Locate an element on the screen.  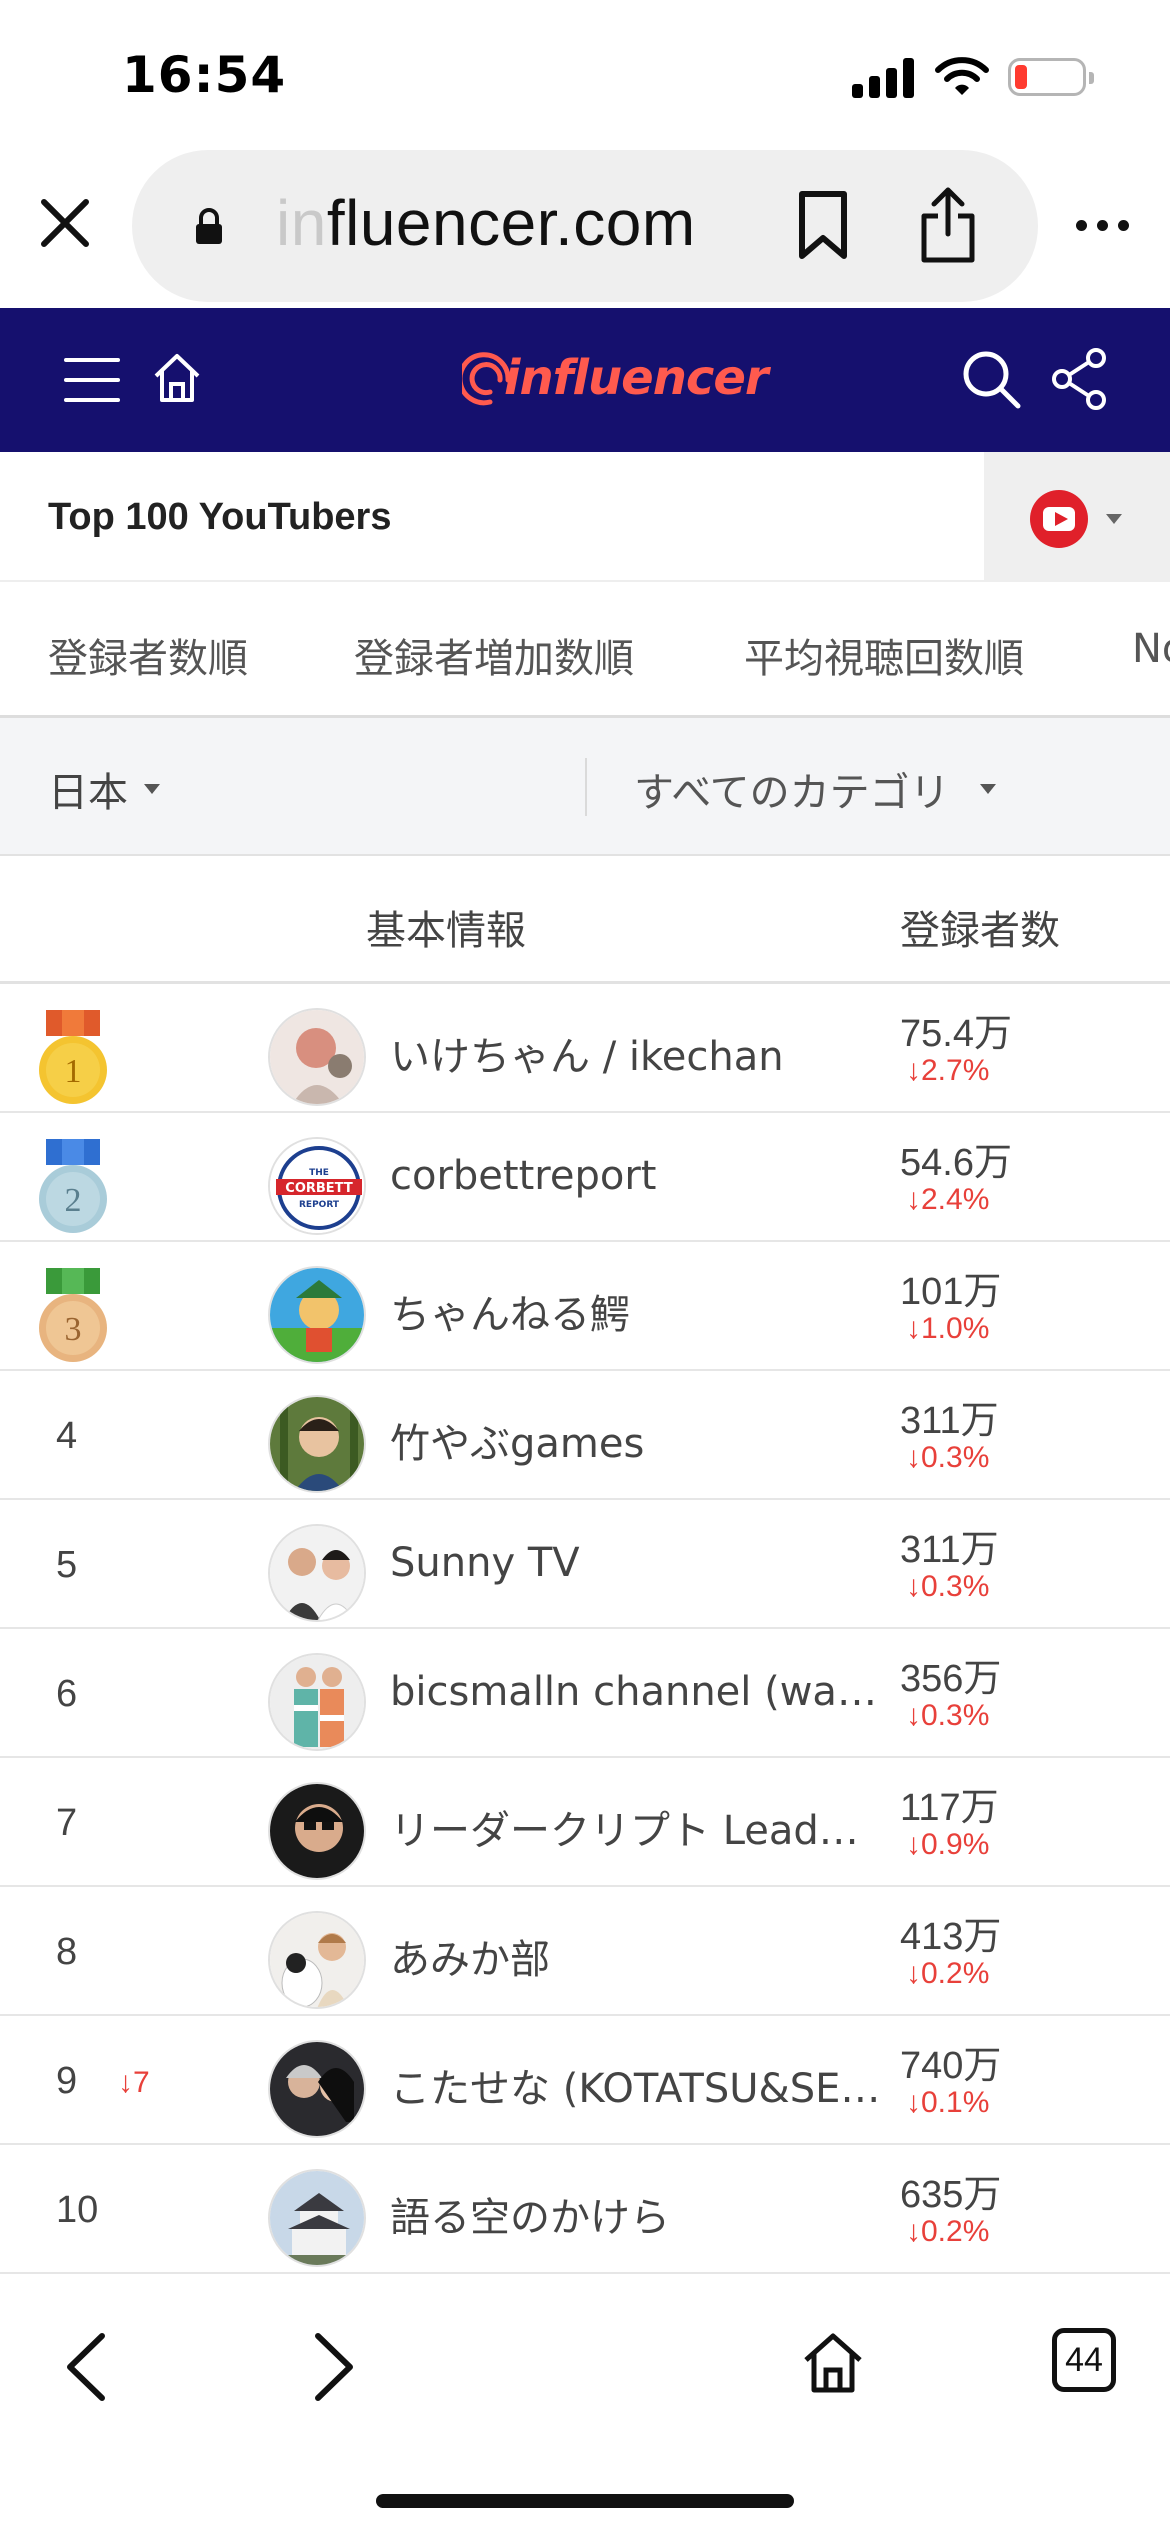
channel-name: あみか部 is located at coordinates (470, 1960).